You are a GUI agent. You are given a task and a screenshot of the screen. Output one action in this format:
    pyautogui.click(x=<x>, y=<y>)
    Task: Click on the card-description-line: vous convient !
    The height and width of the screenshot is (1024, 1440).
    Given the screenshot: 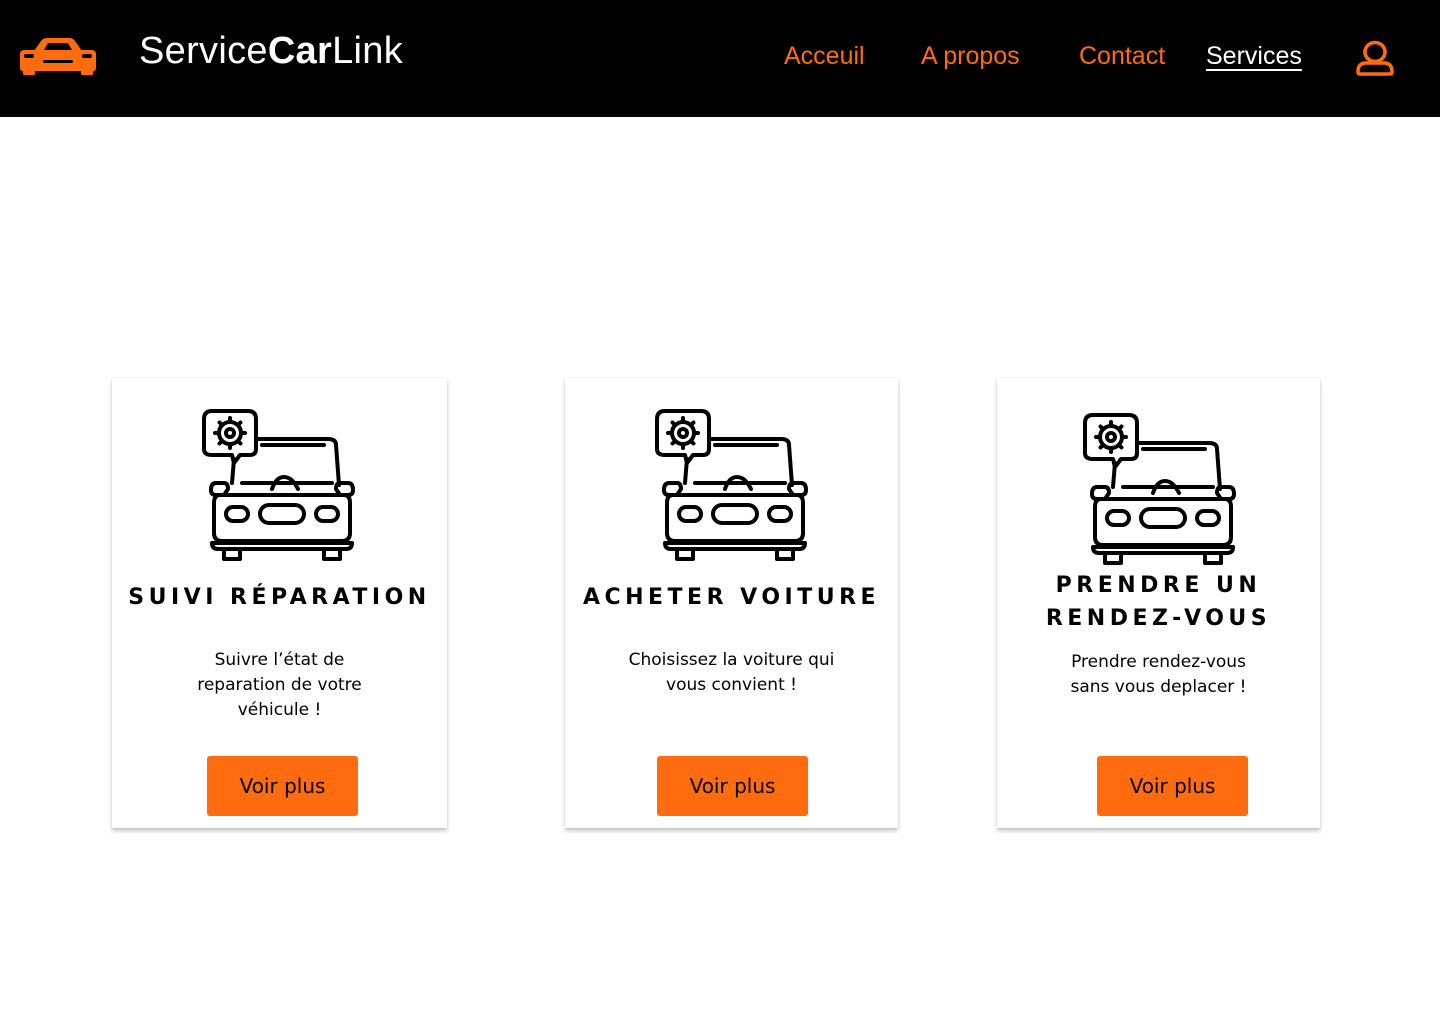 What is the action you would take?
    pyautogui.click(x=731, y=685)
    